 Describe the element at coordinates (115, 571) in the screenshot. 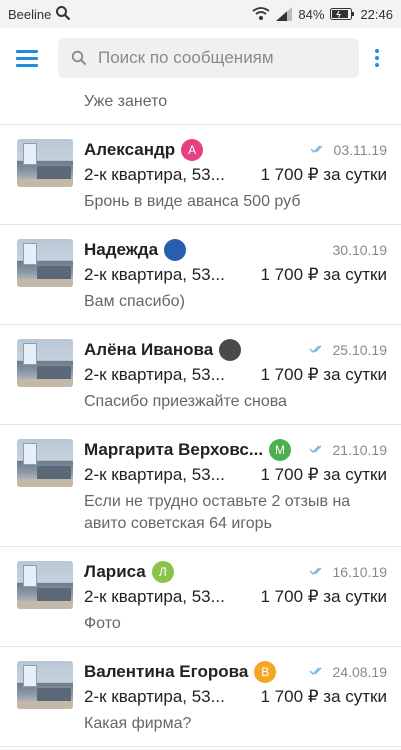

I see `contact-name: Лариса` at that location.